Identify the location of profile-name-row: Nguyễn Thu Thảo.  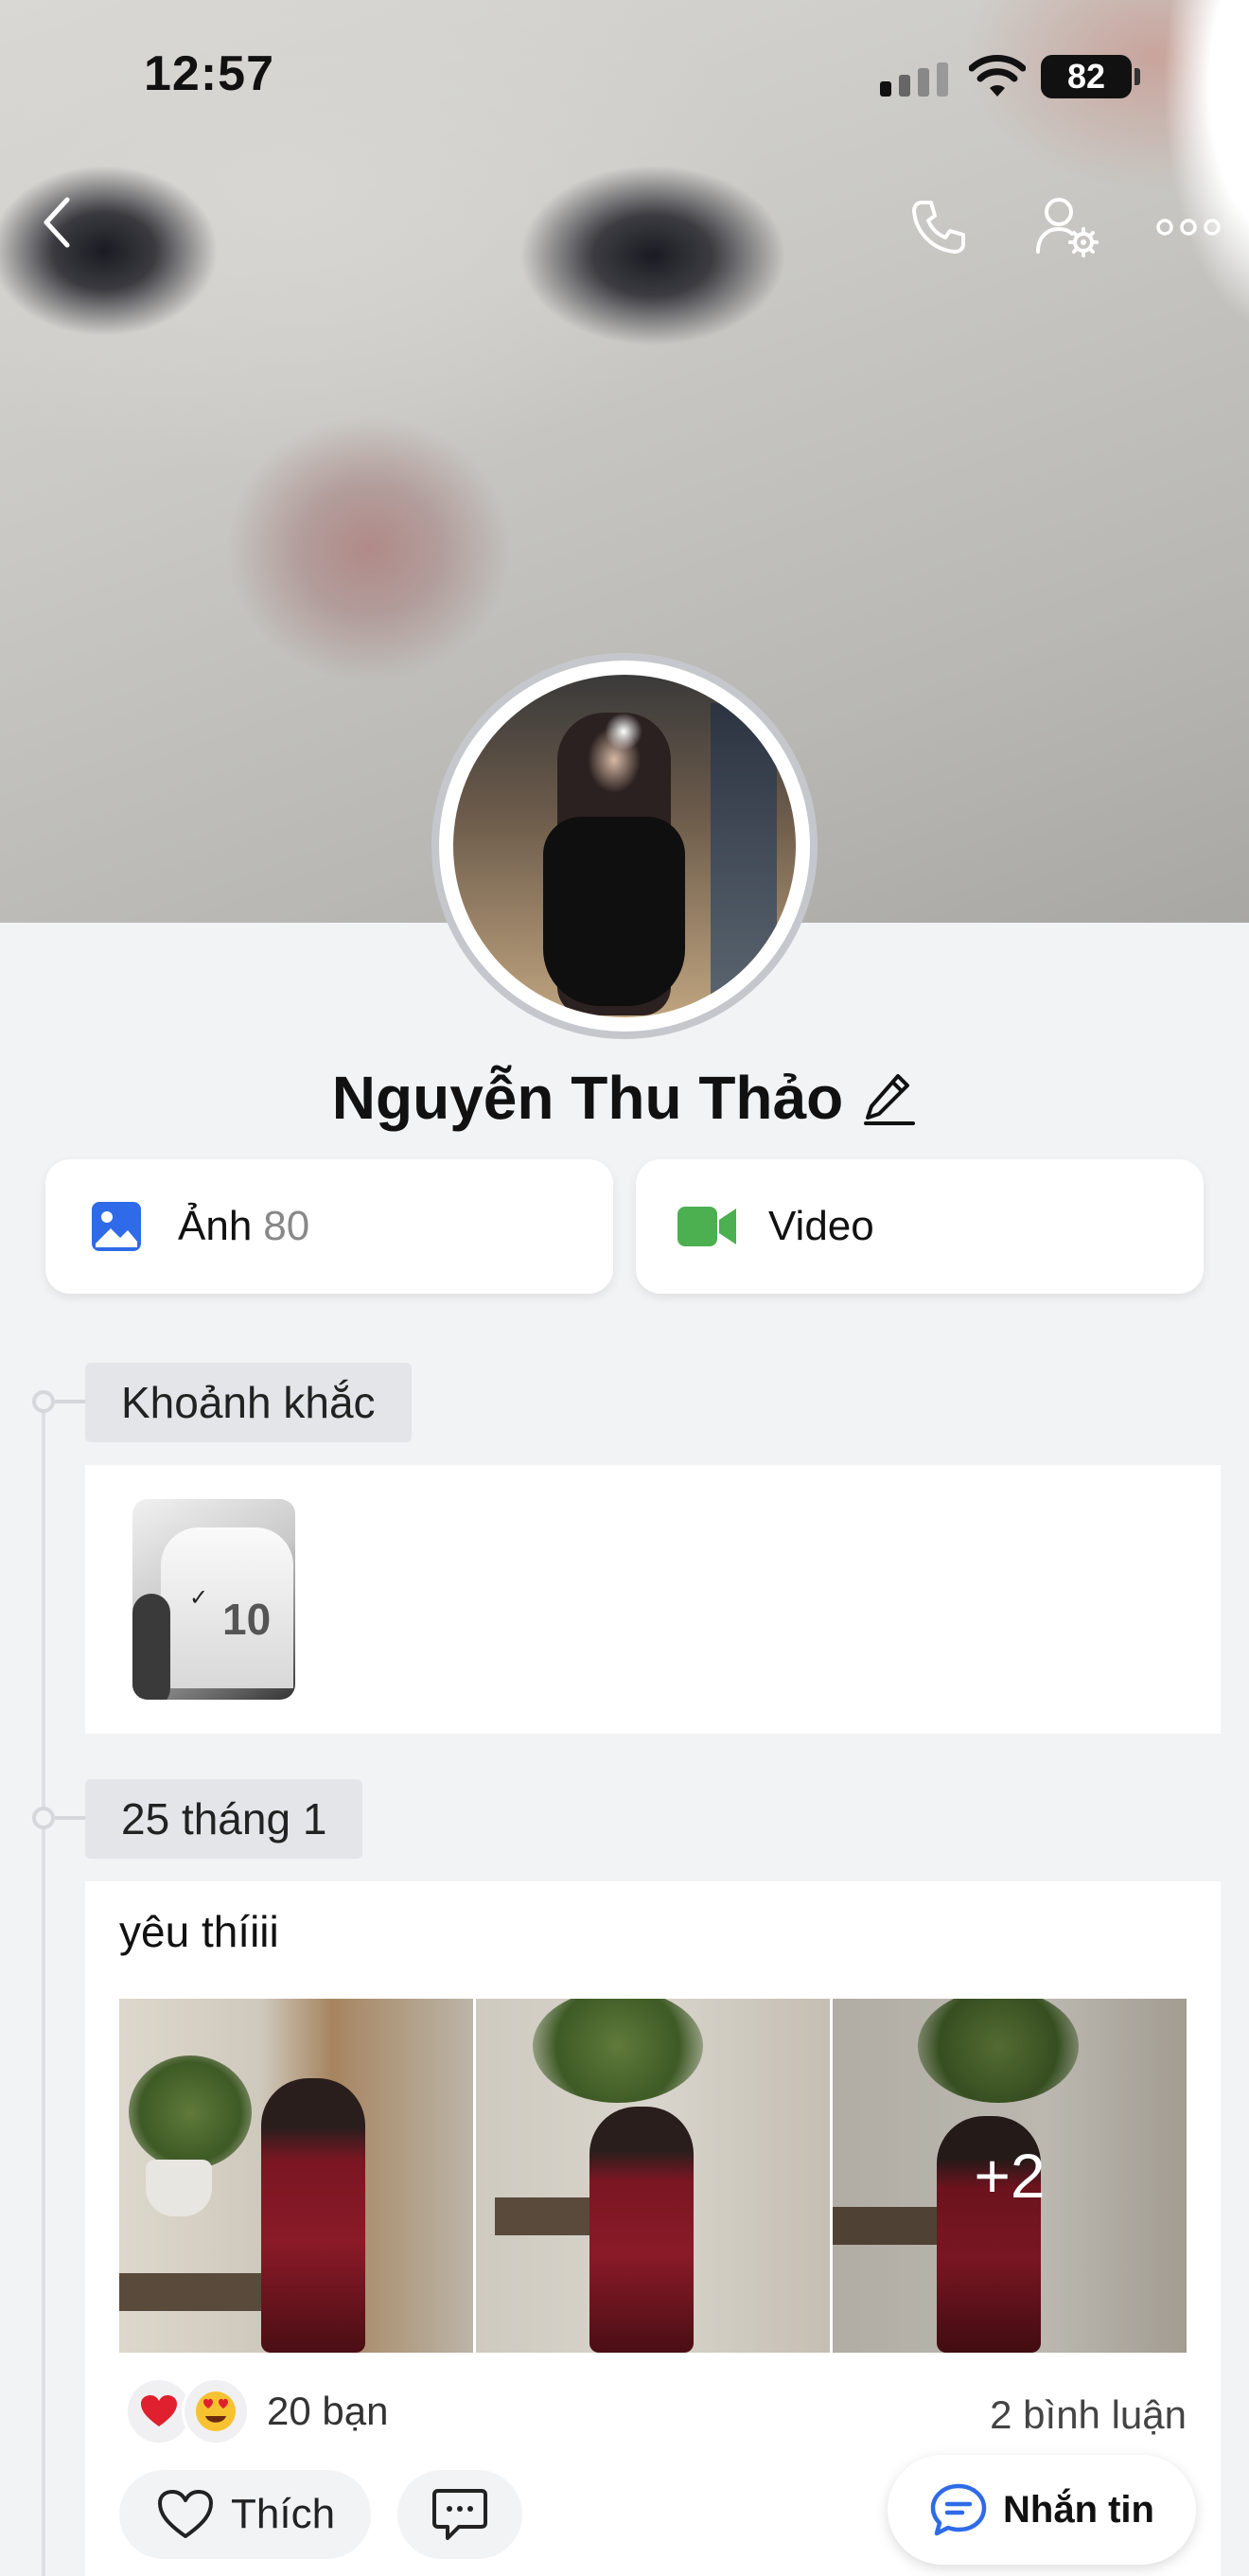
(624, 1098).